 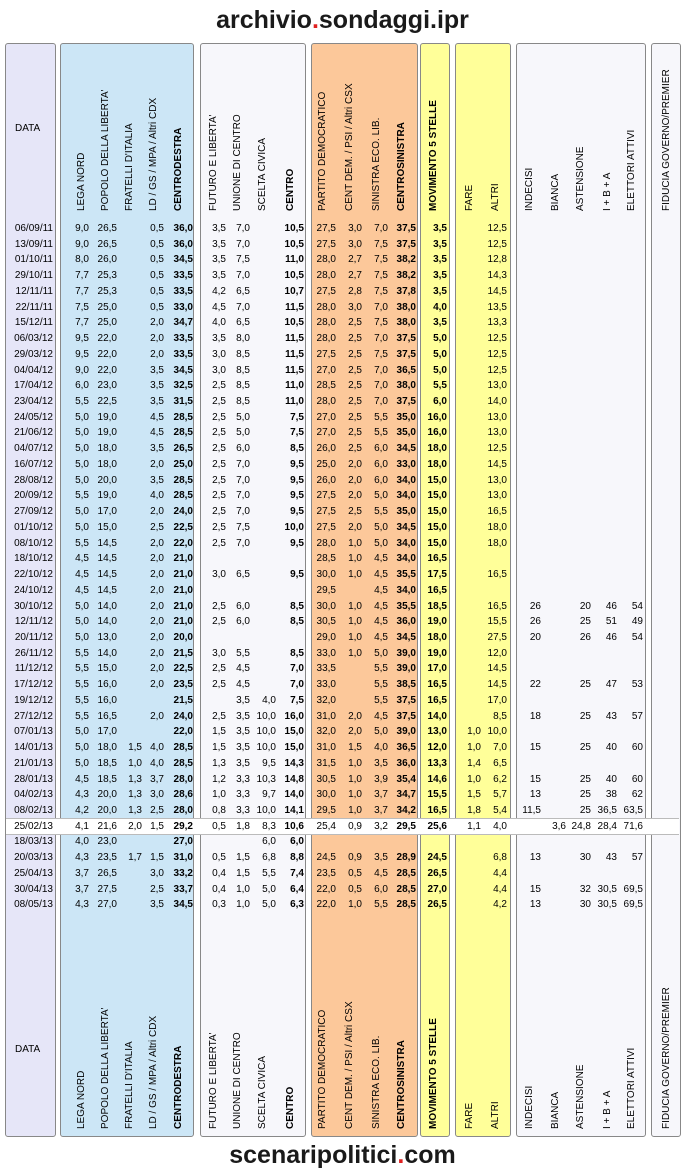 I want to click on cell-cd: 3,0, so click(x=355, y=228).